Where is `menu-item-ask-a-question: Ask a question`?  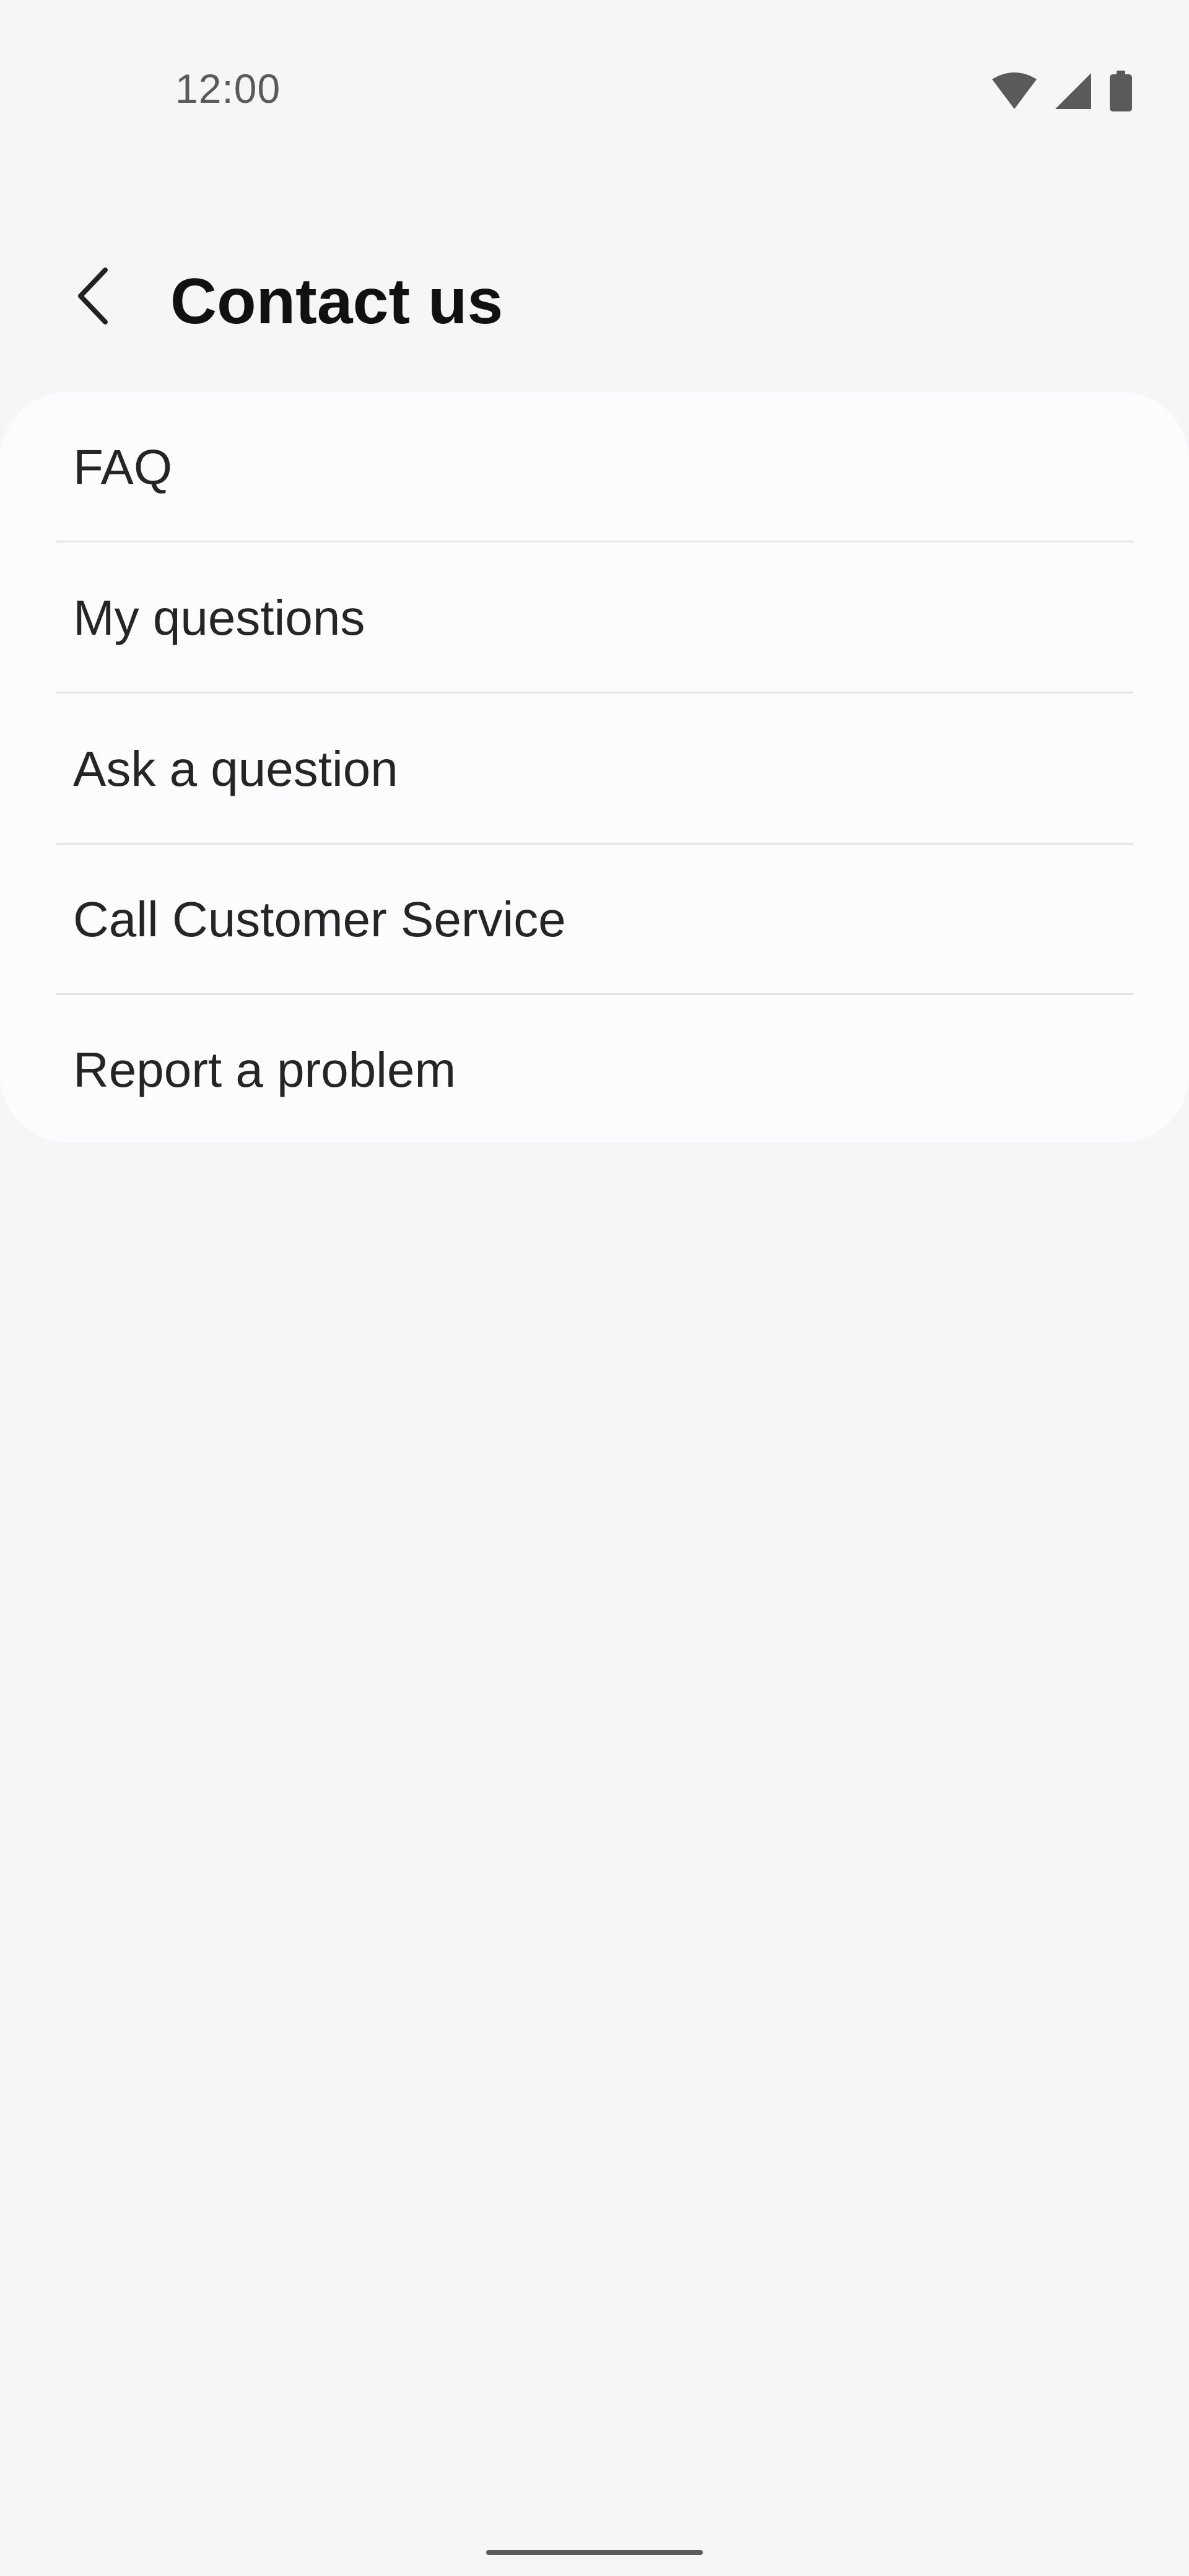 menu-item-ask-a-question: Ask a question is located at coordinates (594, 769).